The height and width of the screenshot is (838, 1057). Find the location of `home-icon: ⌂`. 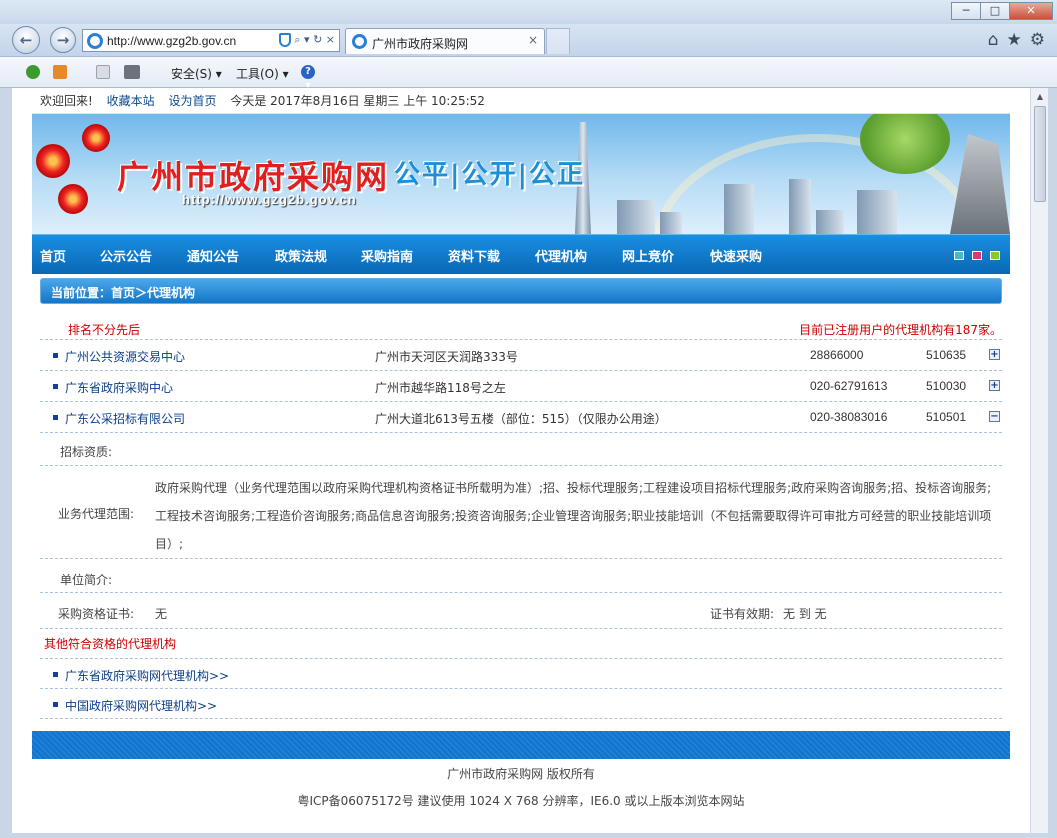

home-icon: ⌂ is located at coordinates (993, 40).